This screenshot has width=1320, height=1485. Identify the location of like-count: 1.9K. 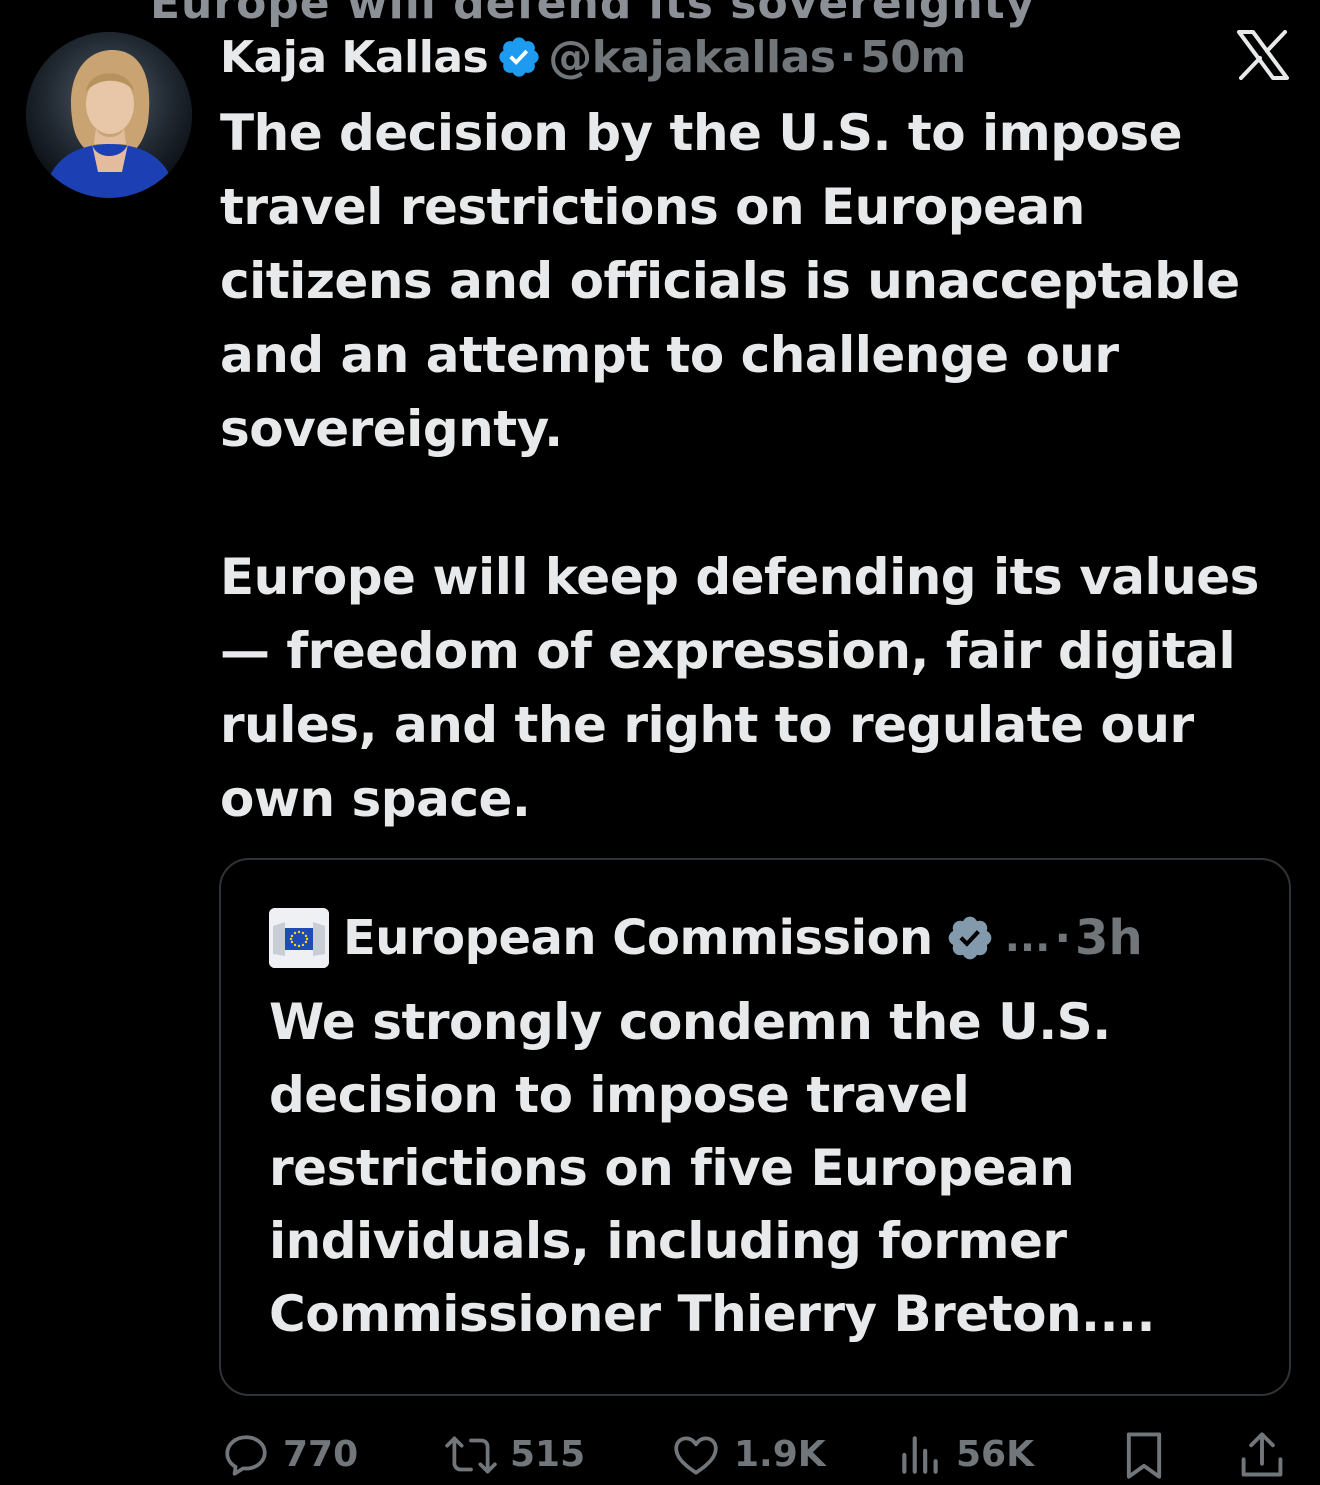
(780, 1454).